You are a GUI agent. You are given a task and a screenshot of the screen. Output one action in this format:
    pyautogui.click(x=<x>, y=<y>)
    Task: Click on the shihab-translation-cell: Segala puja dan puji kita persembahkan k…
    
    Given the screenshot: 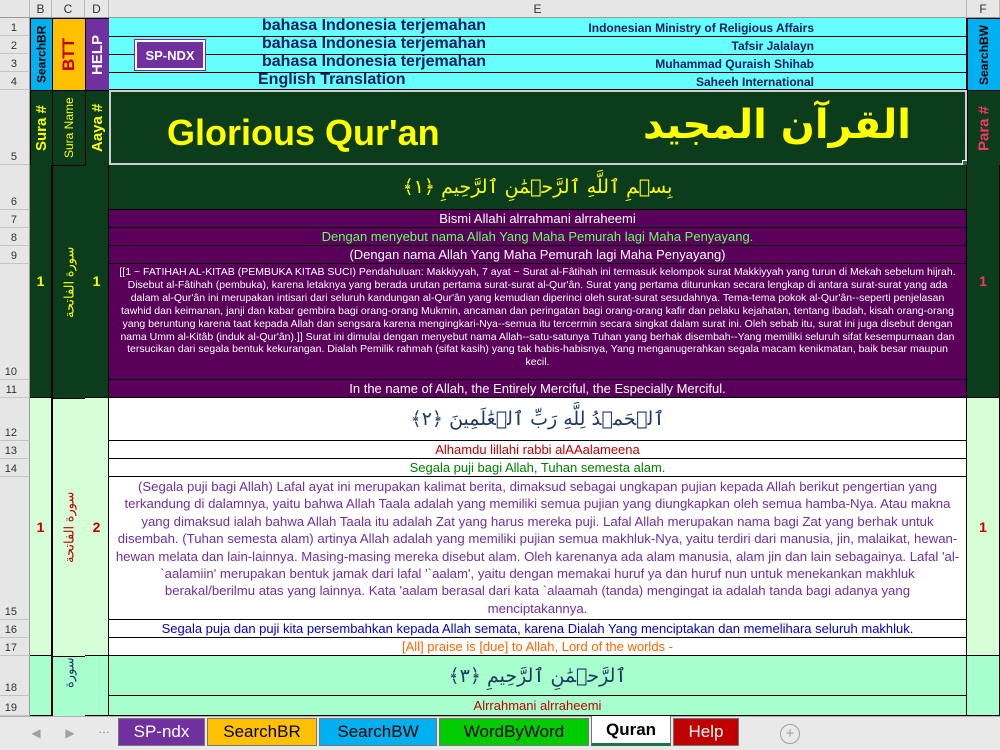 What is the action you would take?
    pyautogui.click(x=538, y=629)
    